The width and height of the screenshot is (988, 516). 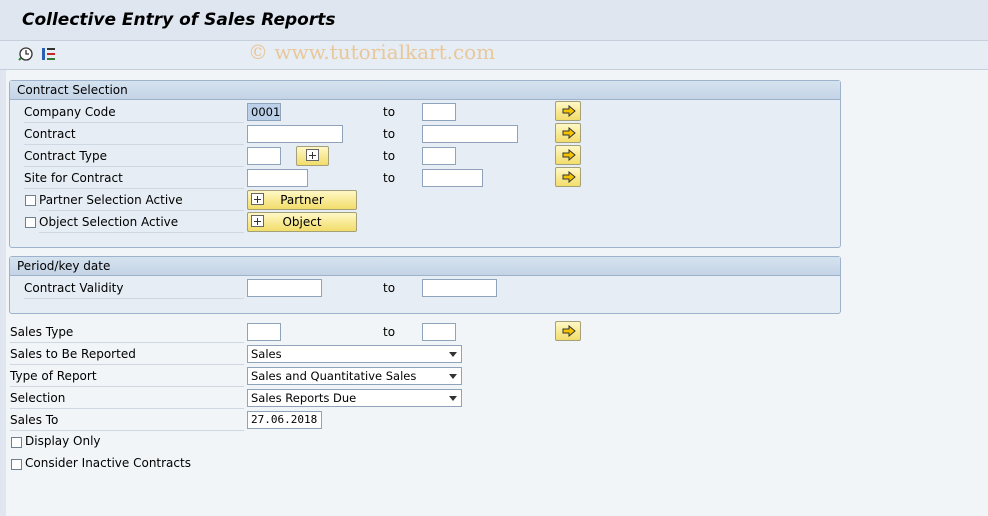 I want to click on contract-validity-to-label: to, so click(x=389, y=288).